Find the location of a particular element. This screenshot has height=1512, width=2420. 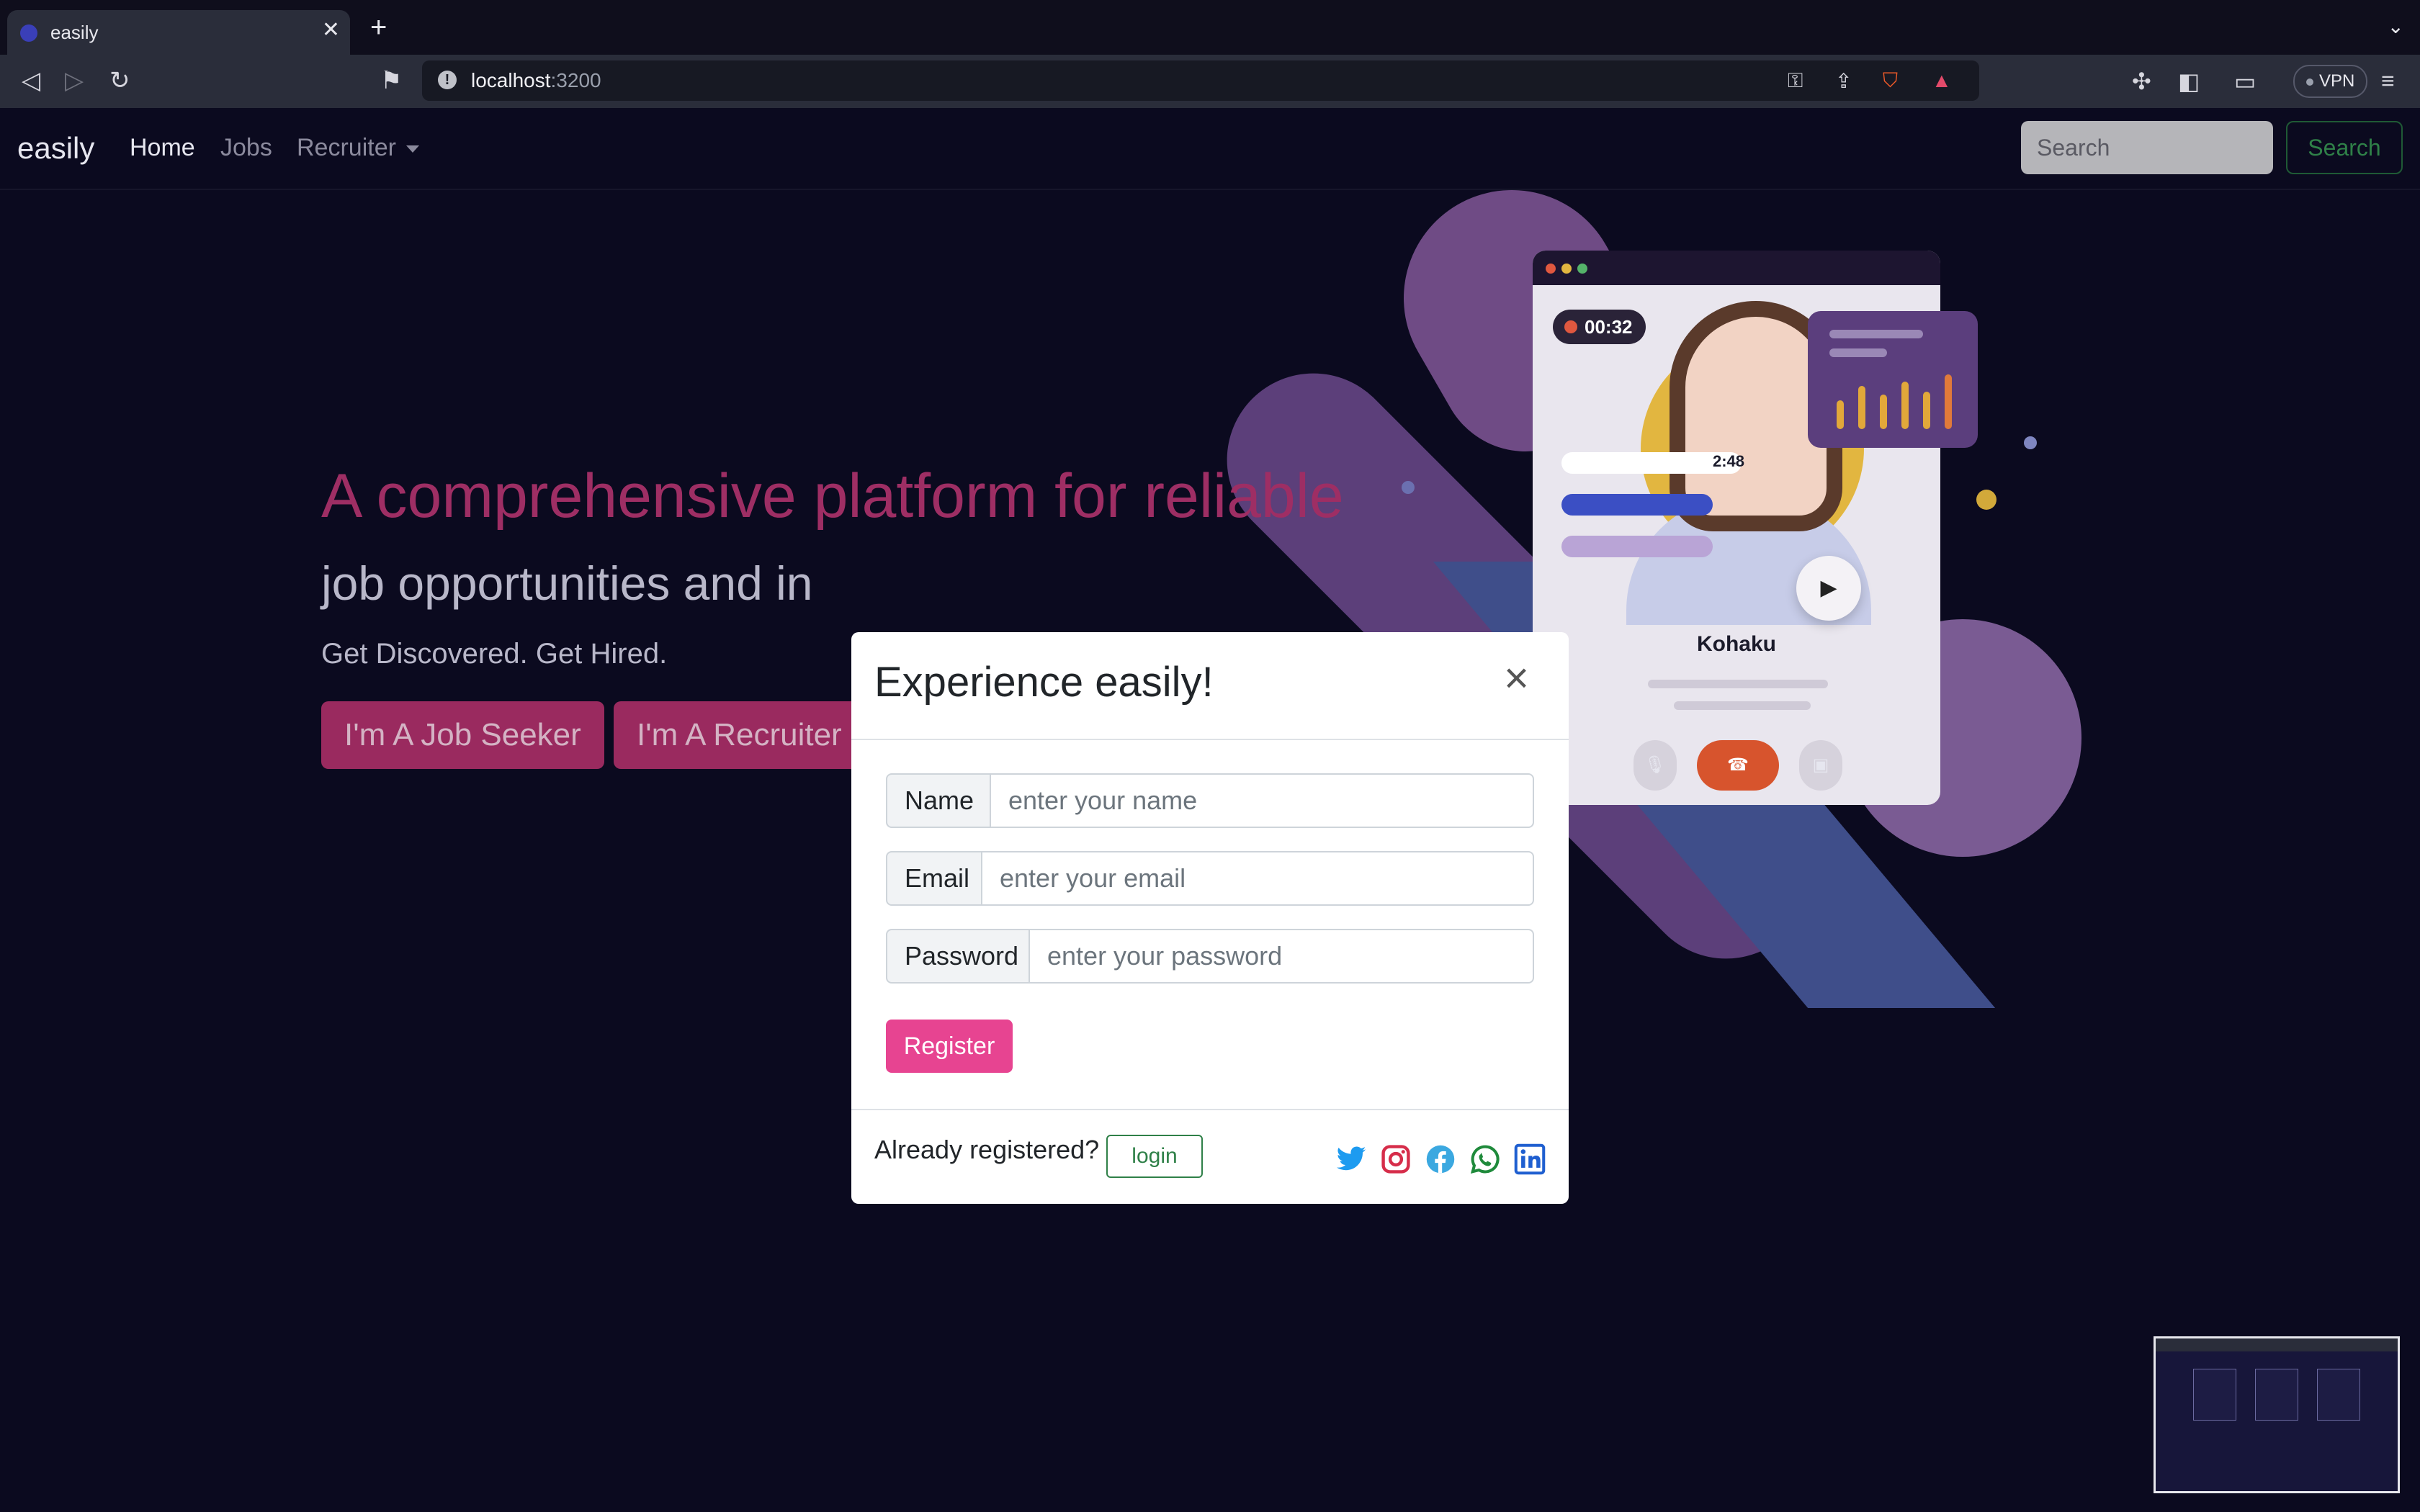

caller-name: Kohaku is located at coordinates (1736, 644).